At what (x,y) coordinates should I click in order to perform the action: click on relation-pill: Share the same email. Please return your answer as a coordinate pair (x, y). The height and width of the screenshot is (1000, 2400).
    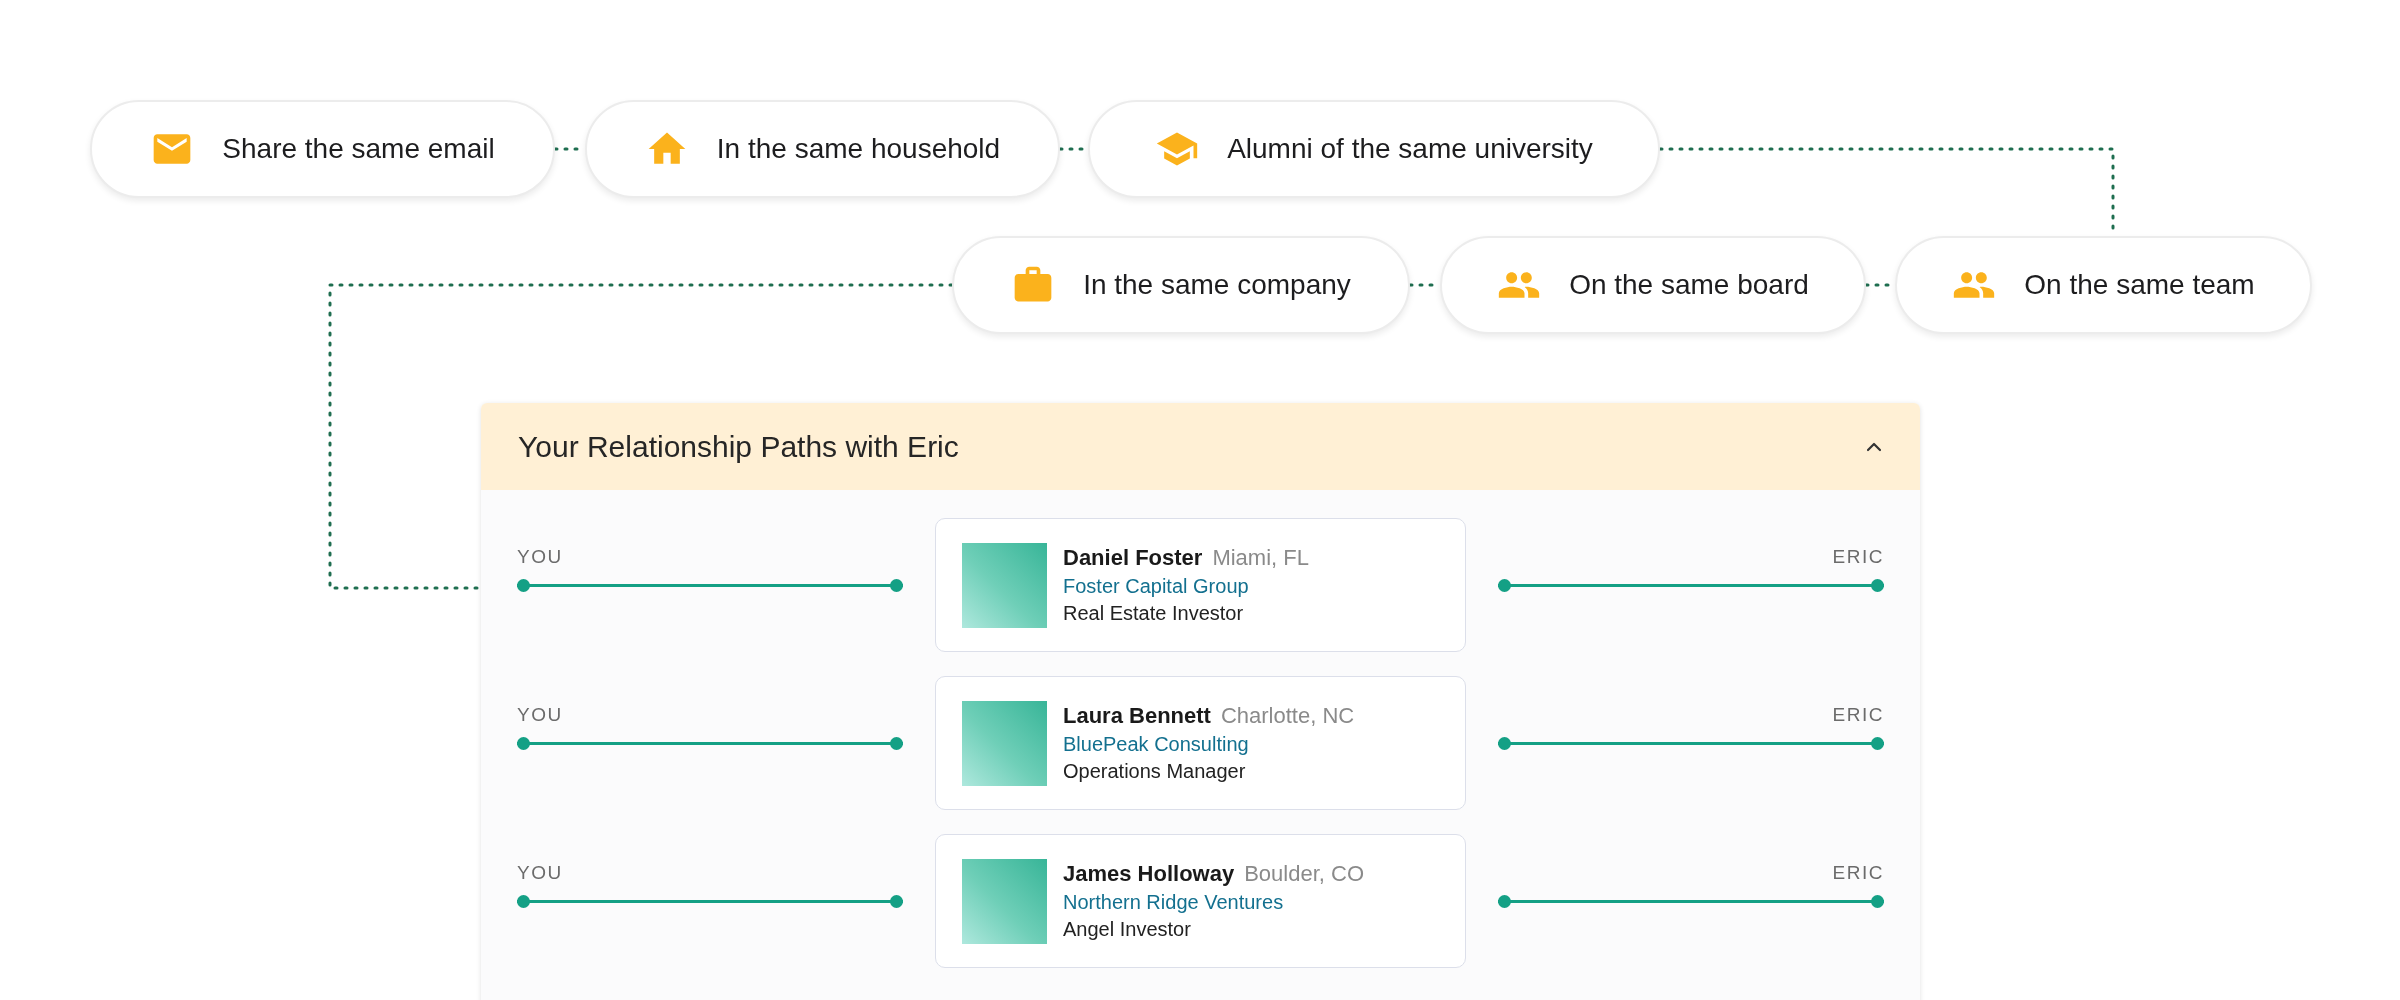
    Looking at the image, I should click on (322, 149).